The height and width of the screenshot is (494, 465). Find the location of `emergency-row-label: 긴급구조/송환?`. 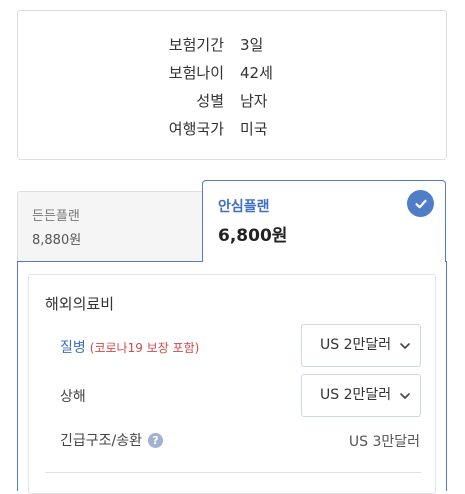

emergency-row-label: 긴급구조/송환? is located at coordinates (111, 440).